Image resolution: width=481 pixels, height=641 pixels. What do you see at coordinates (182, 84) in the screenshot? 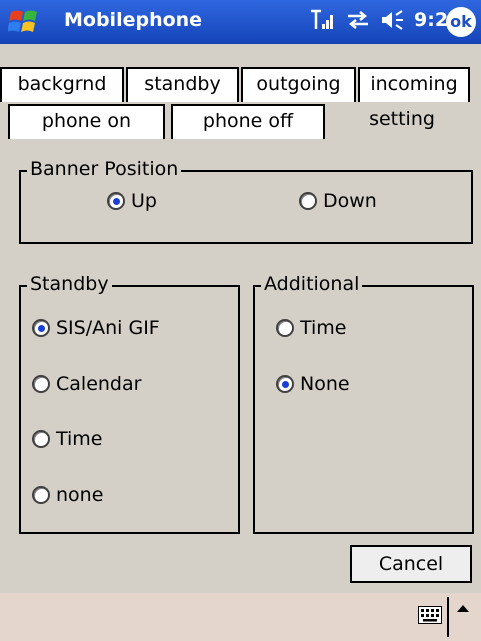
I see `tab-standby: standby` at bounding box center [182, 84].